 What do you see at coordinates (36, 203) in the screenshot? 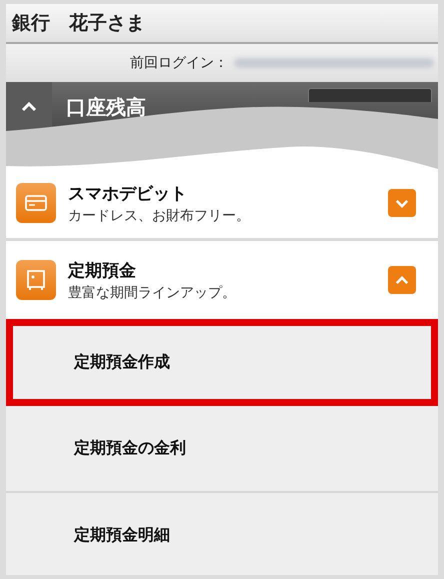
I see `card-icon` at bounding box center [36, 203].